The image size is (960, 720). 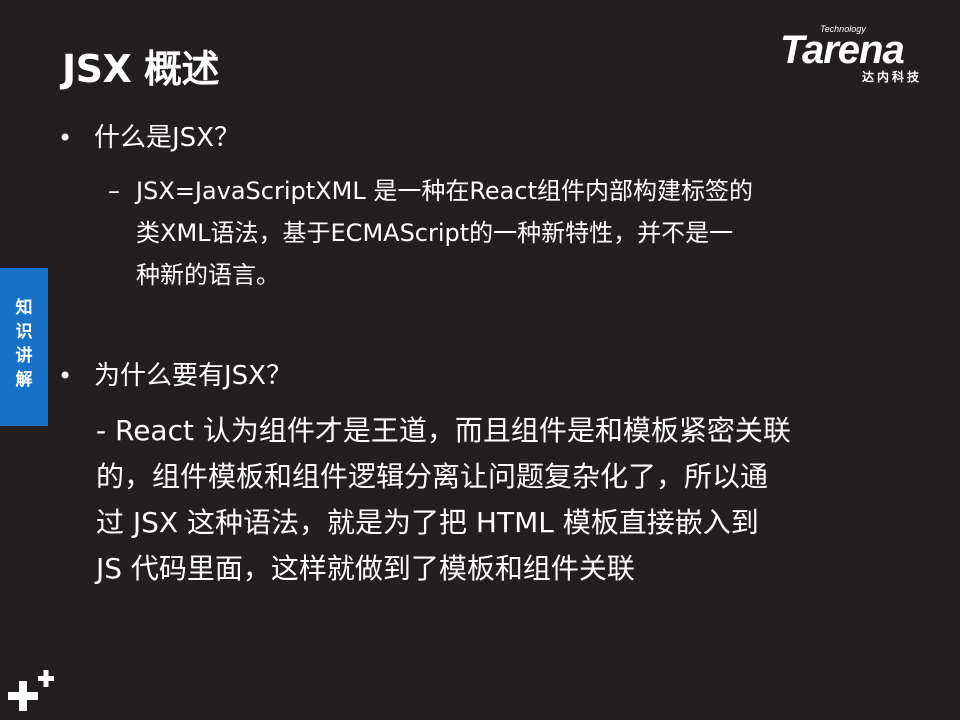 What do you see at coordinates (365, 568) in the screenshot?
I see `body-line: JS 代码里面，这样就做到了模板和组件关联` at bounding box center [365, 568].